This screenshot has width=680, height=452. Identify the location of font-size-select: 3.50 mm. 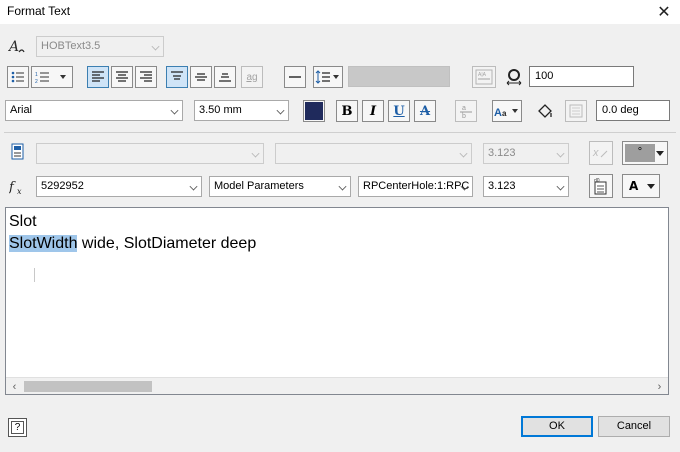
(241, 110).